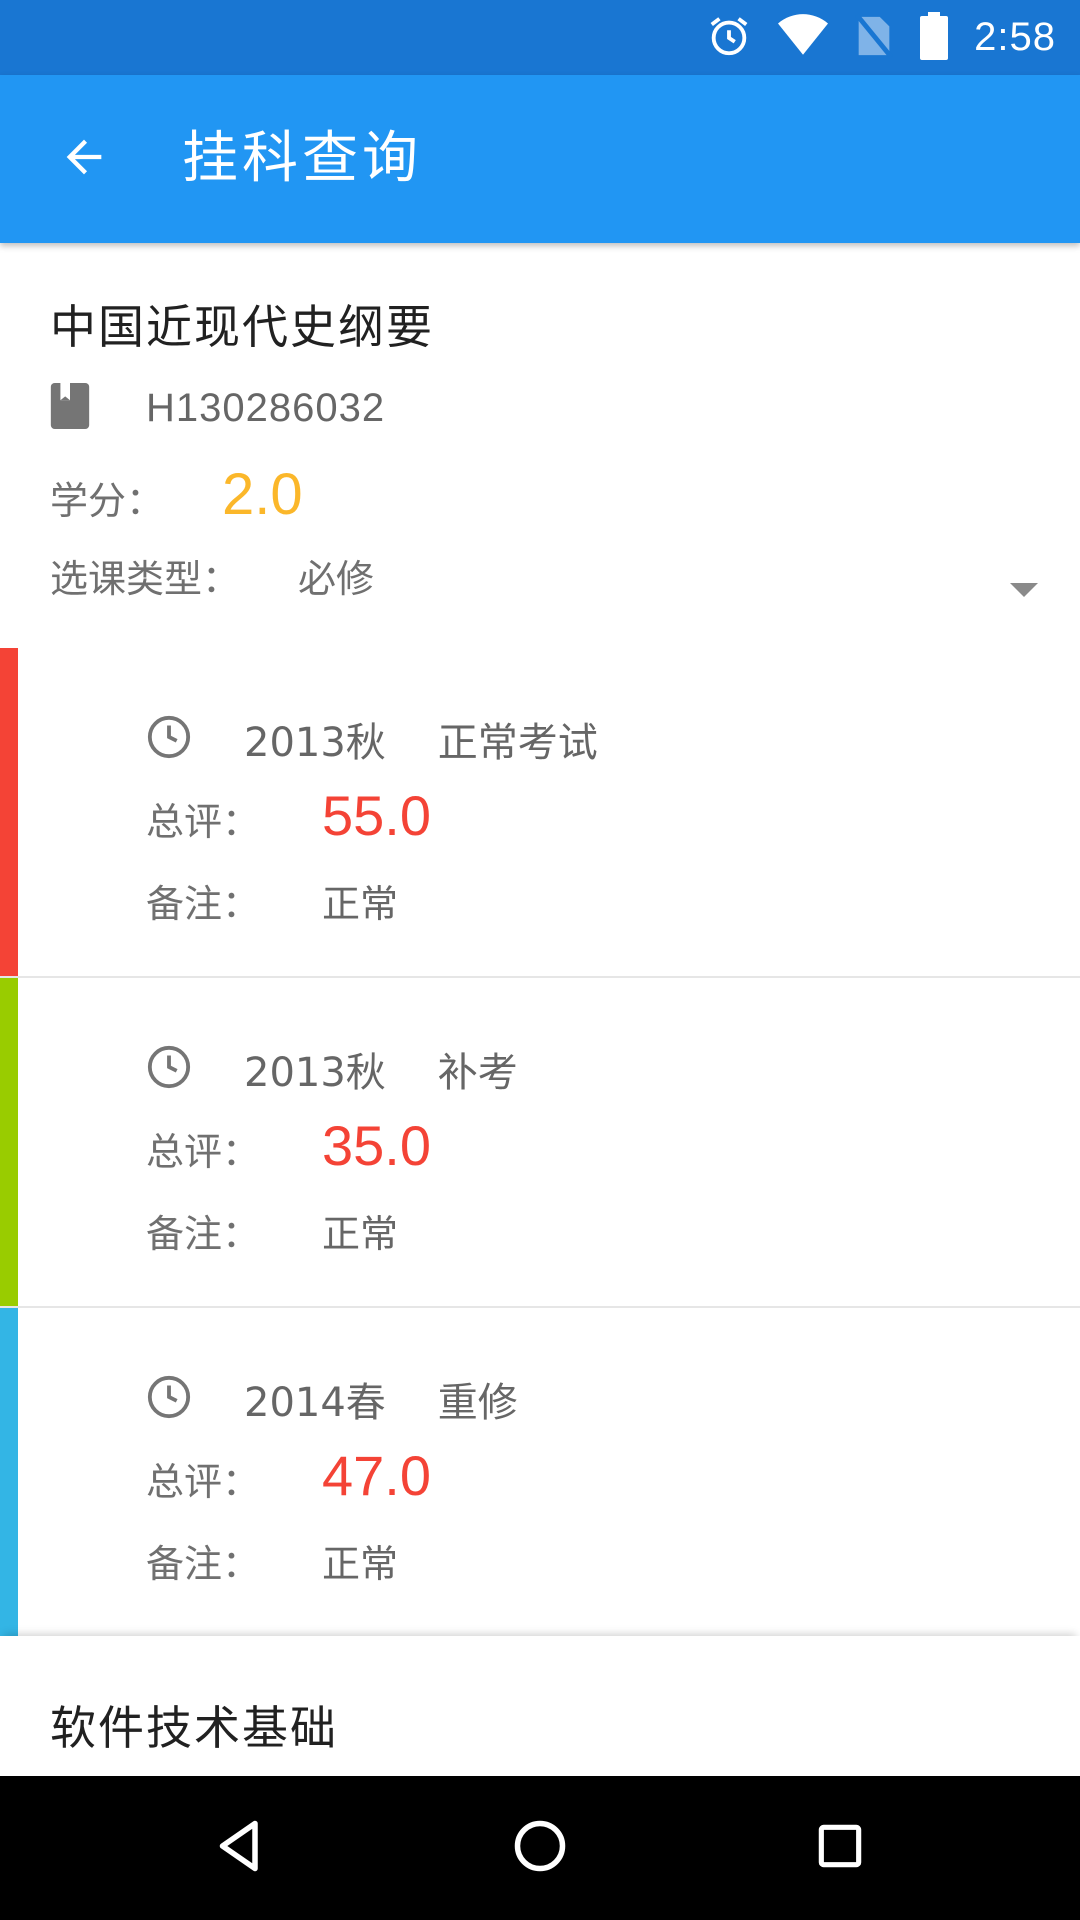 The height and width of the screenshot is (1920, 1080). I want to click on score-row: 总评： 35.0, so click(288, 1145).